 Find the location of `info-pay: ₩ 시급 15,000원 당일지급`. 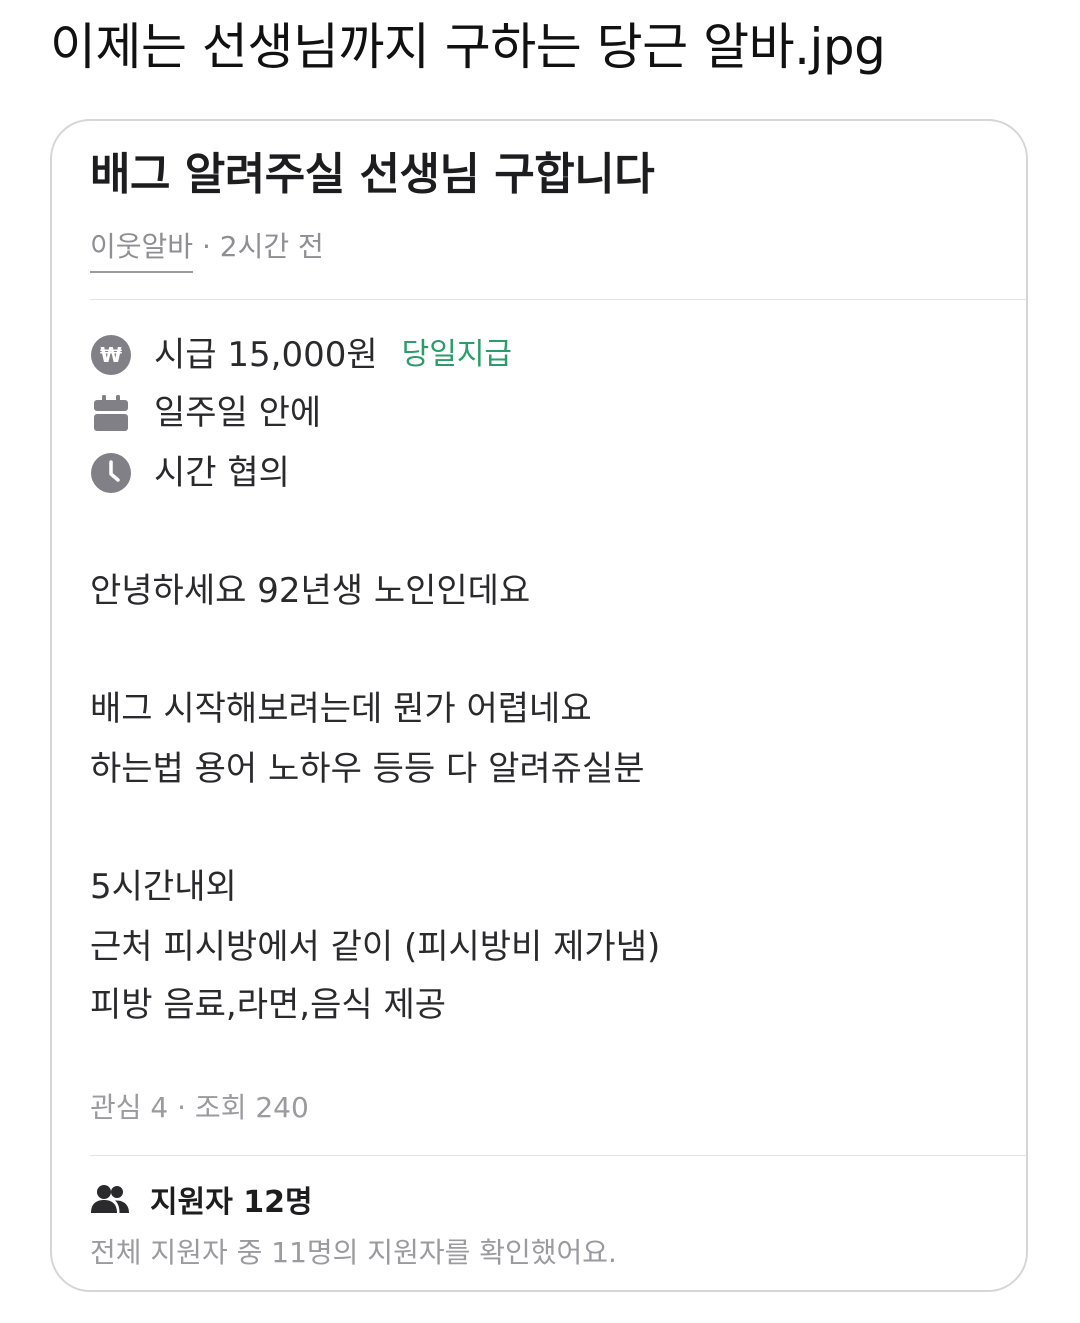

info-pay: ₩ 시급 15,000원 당일지급 is located at coordinates (301, 355).